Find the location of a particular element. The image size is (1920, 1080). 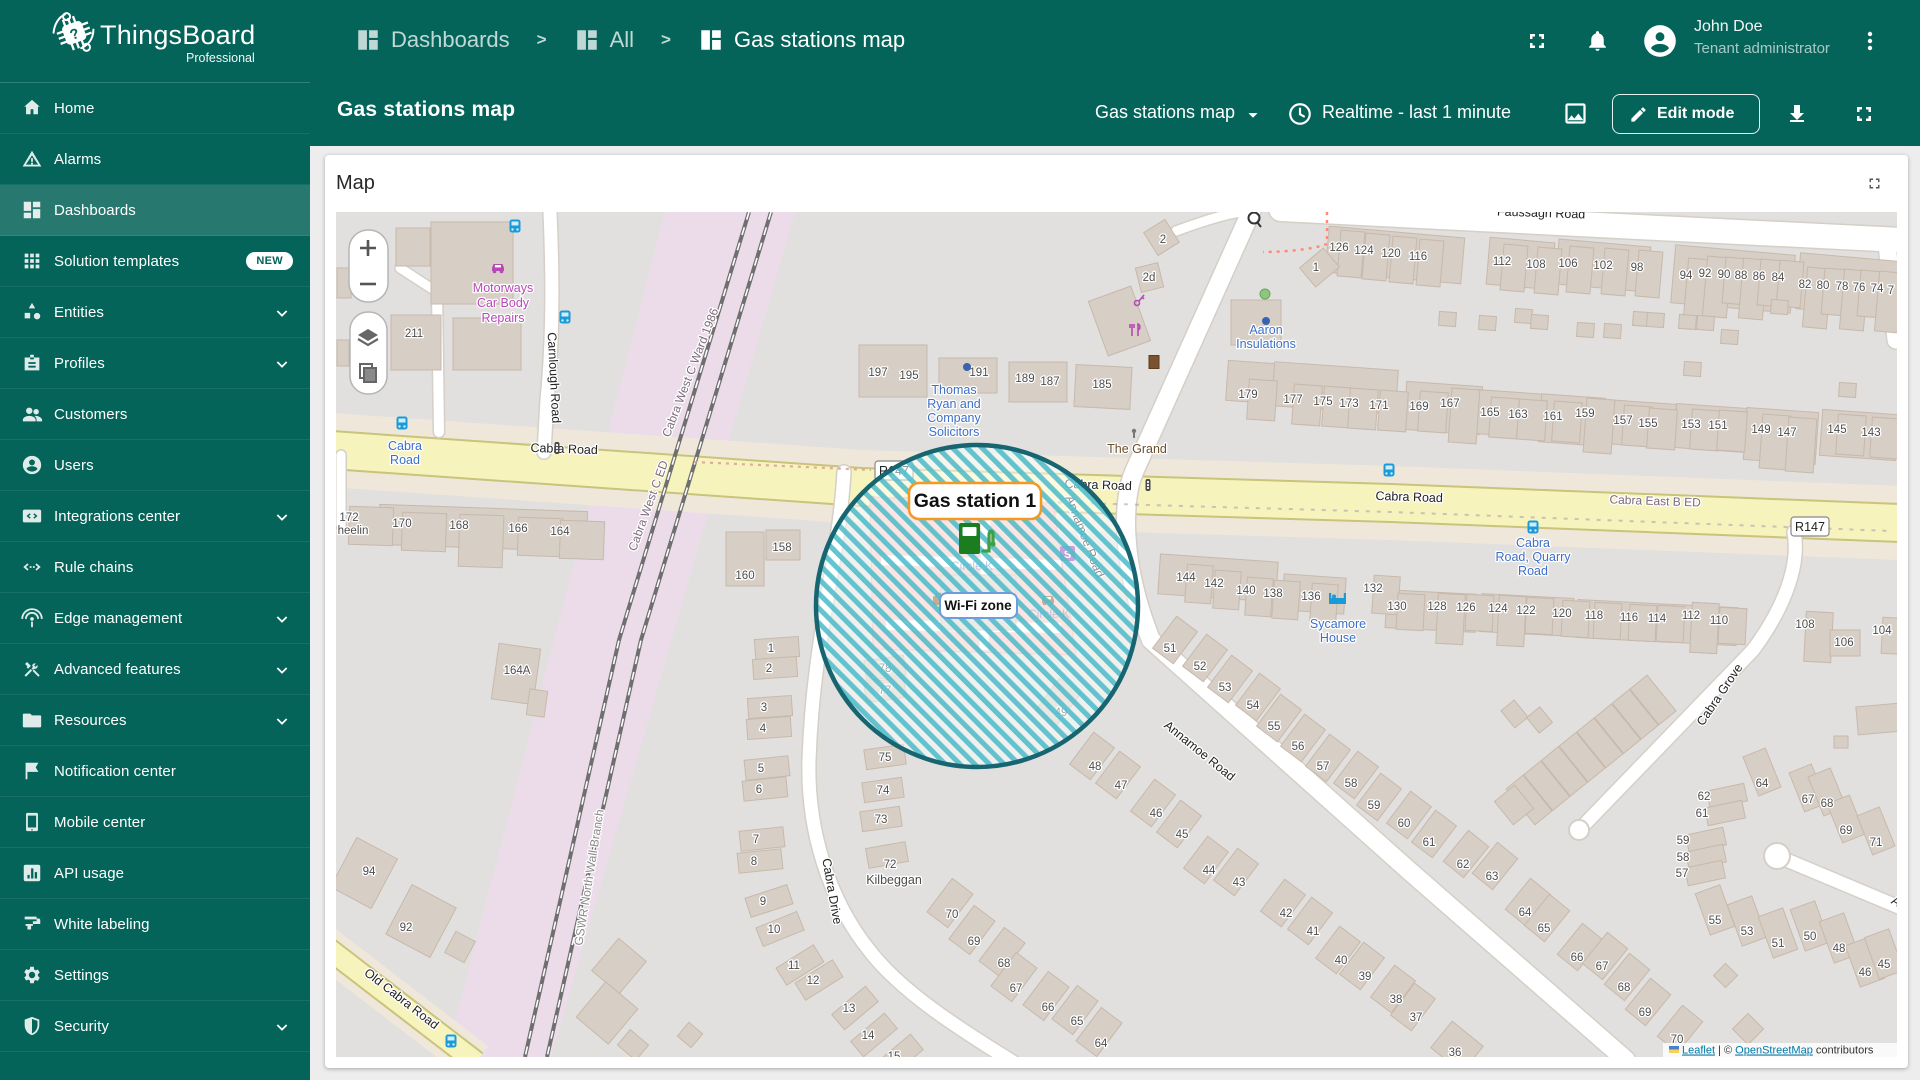

svg-text: 98 is located at coordinates (1637, 268).